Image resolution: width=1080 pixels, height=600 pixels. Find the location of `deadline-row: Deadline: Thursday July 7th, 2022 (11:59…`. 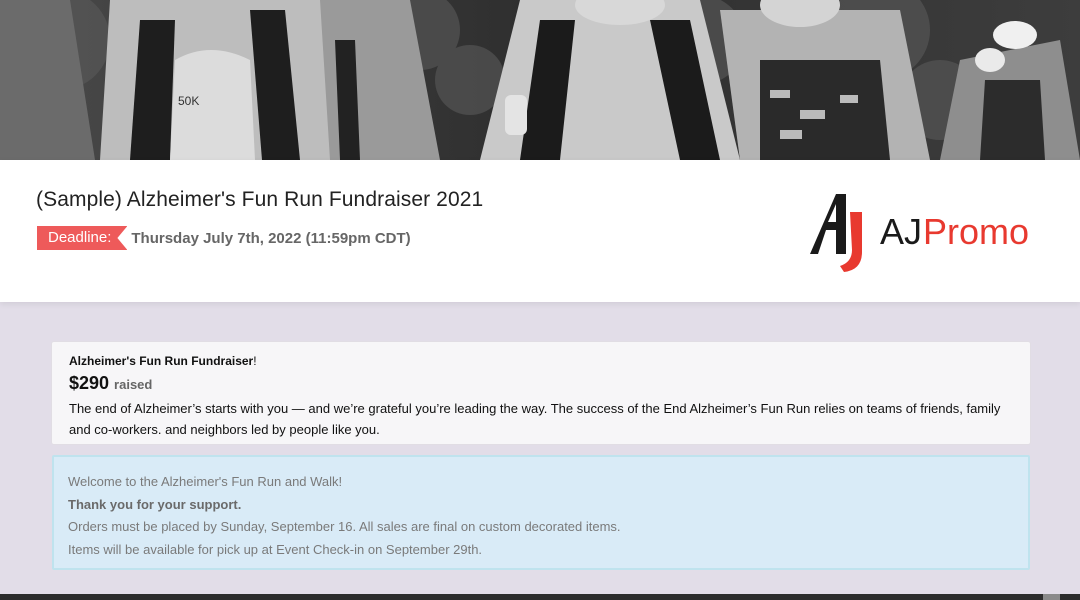

deadline-row: Deadline: Thursday July 7th, 2022 (11:59… is located at coordinates (224, 238).